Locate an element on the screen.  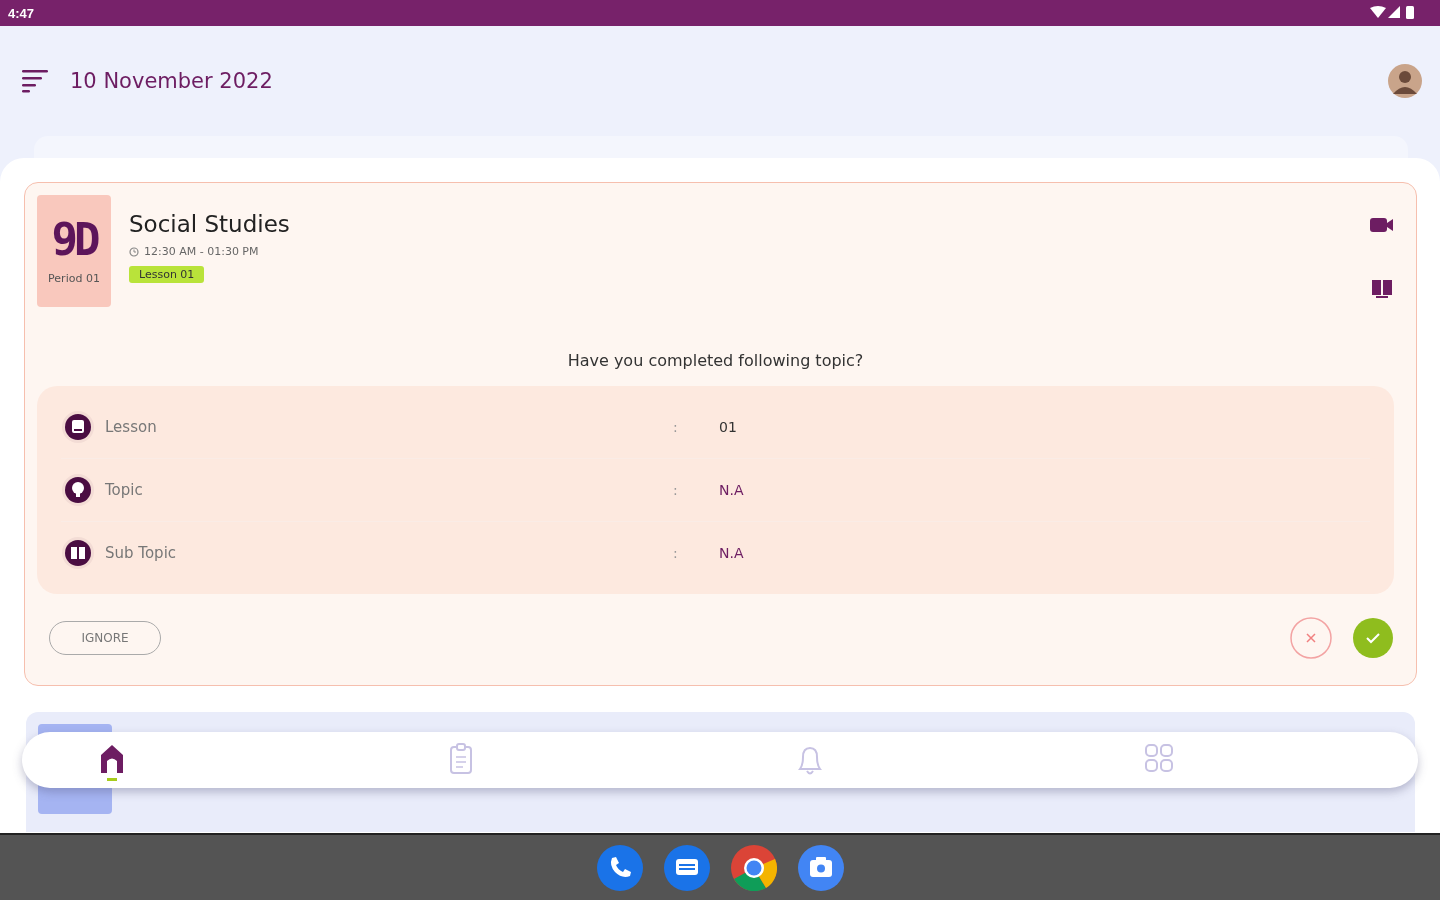
camera-icon is located at coordinates (820, 867).